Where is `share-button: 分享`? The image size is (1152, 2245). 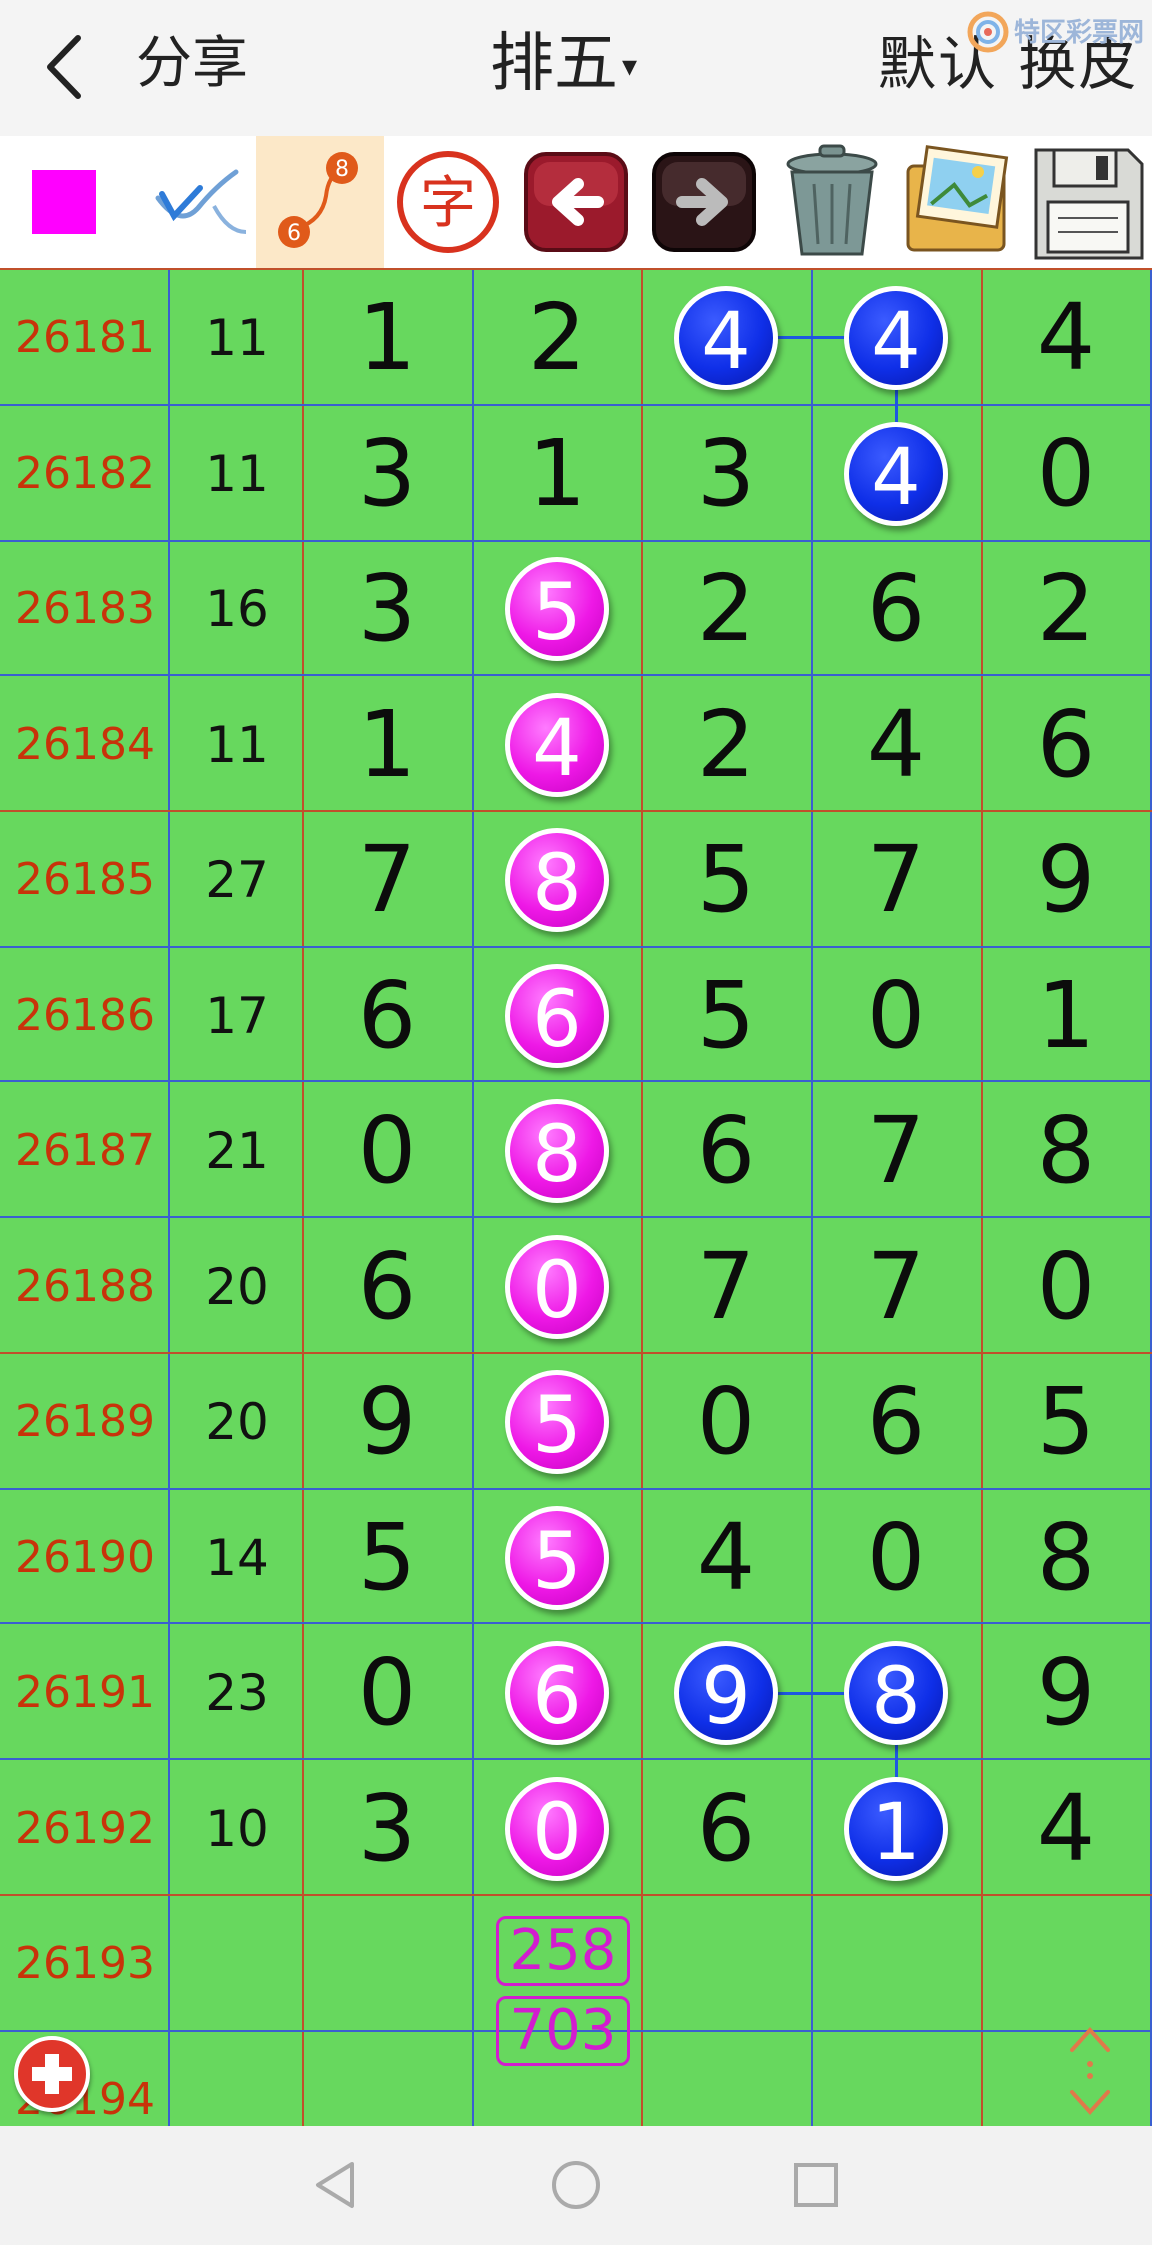
share-button: 分享 is located at coordinates (192, 64).